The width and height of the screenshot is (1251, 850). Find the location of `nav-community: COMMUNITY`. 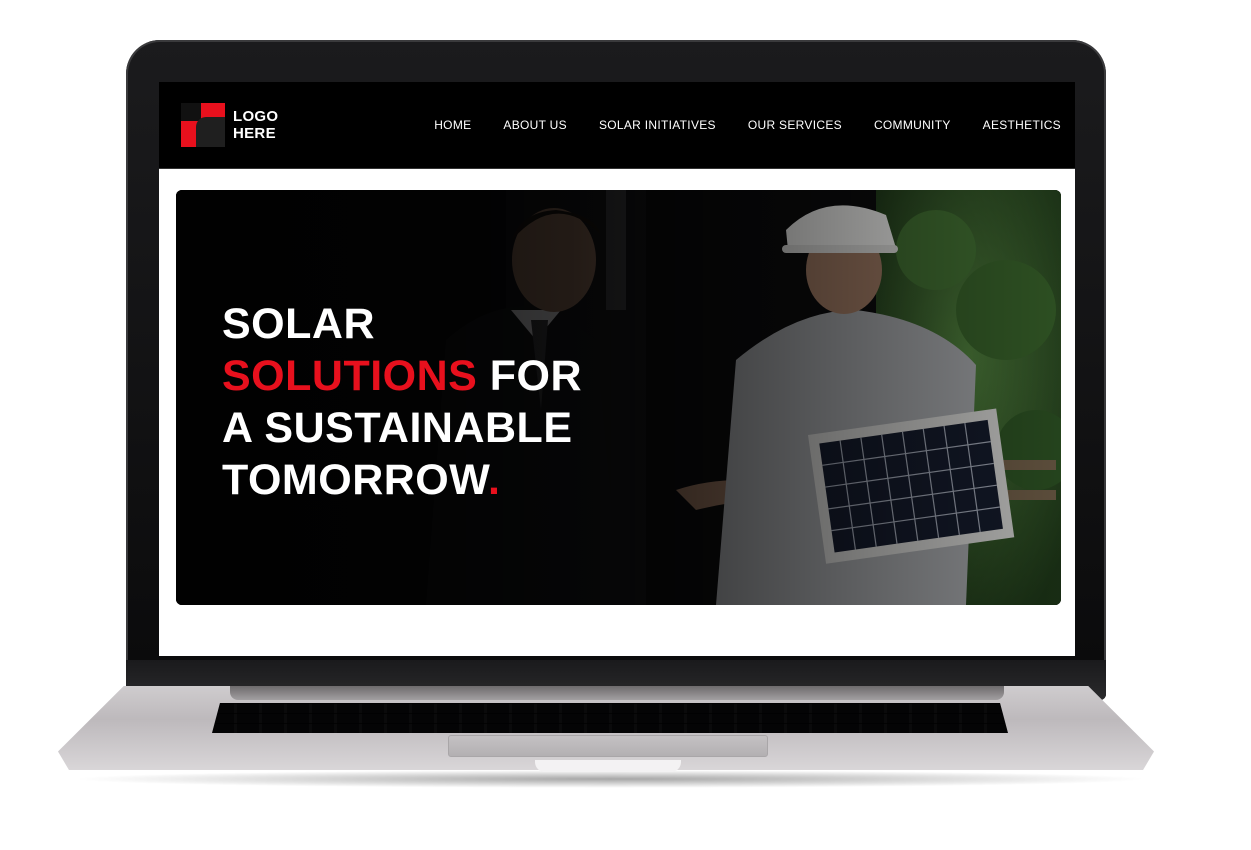

nav-community: COMMUNITY is located at coordinates (912, 125).